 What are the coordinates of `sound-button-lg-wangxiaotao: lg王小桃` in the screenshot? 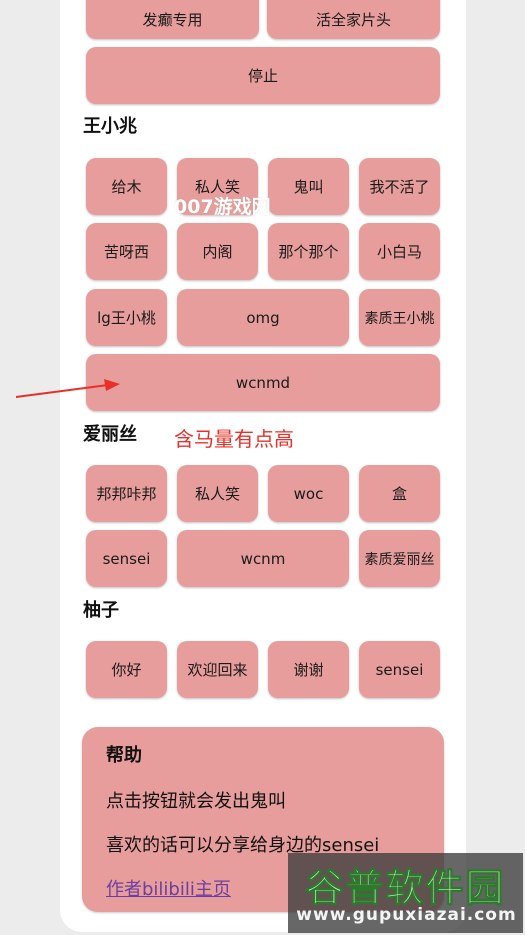 It's located at (126, 317).